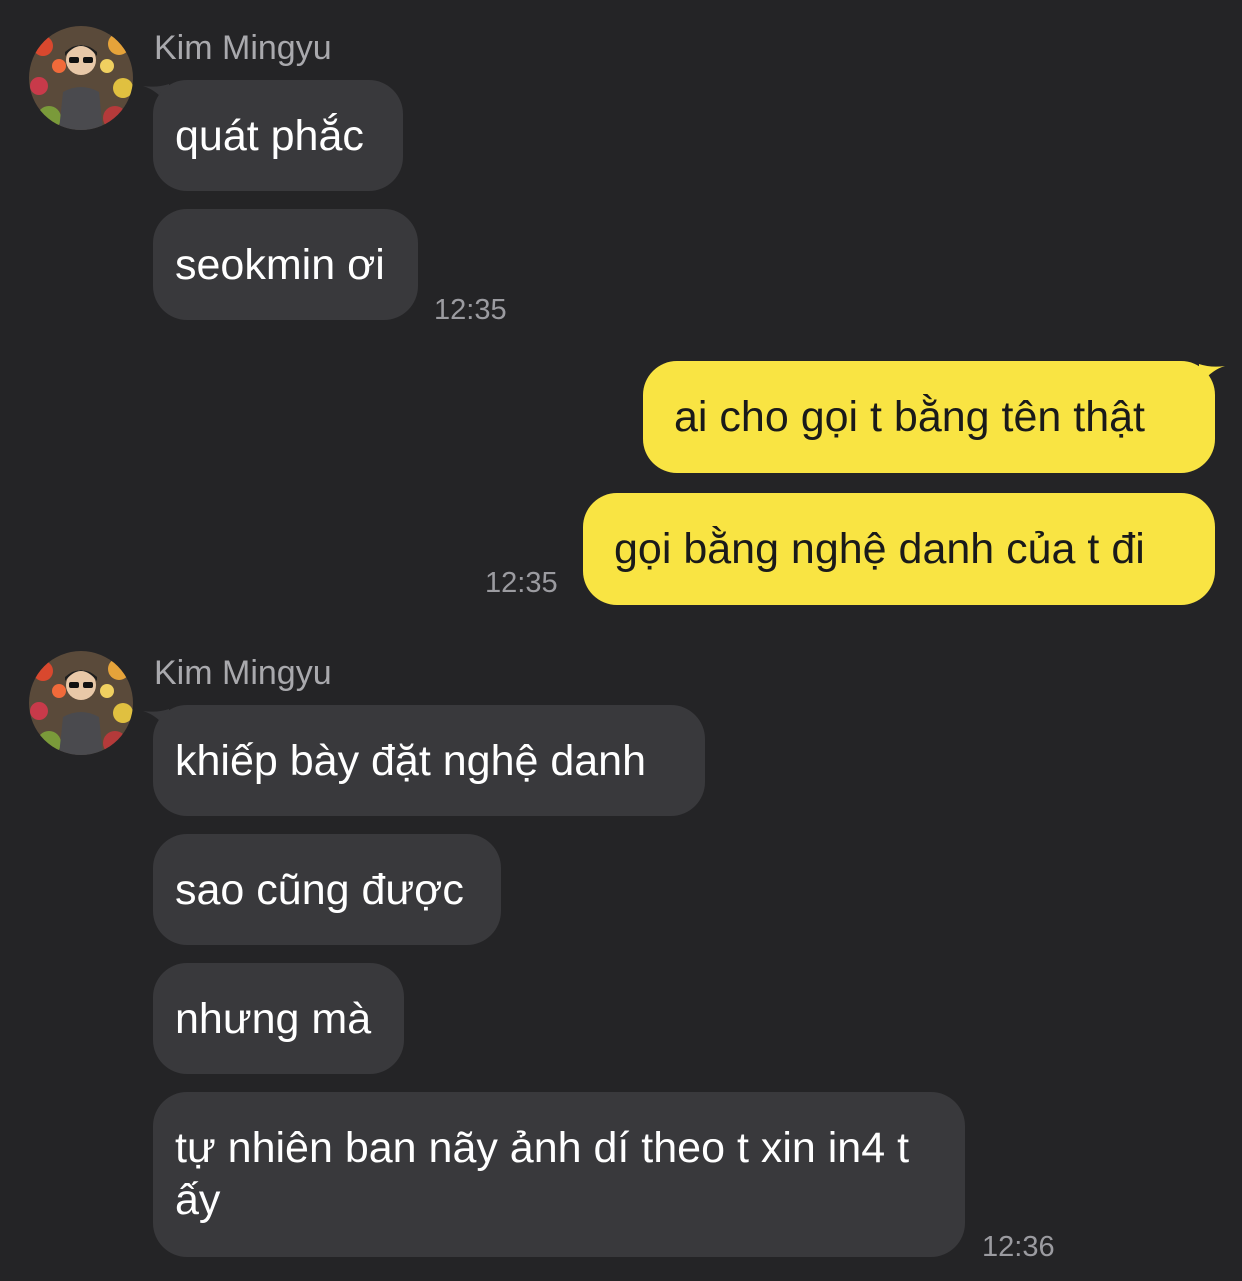 This screenshot has width=1242, height=1281. I want to click on message-text: nhưng mà, so click(273, 1018).